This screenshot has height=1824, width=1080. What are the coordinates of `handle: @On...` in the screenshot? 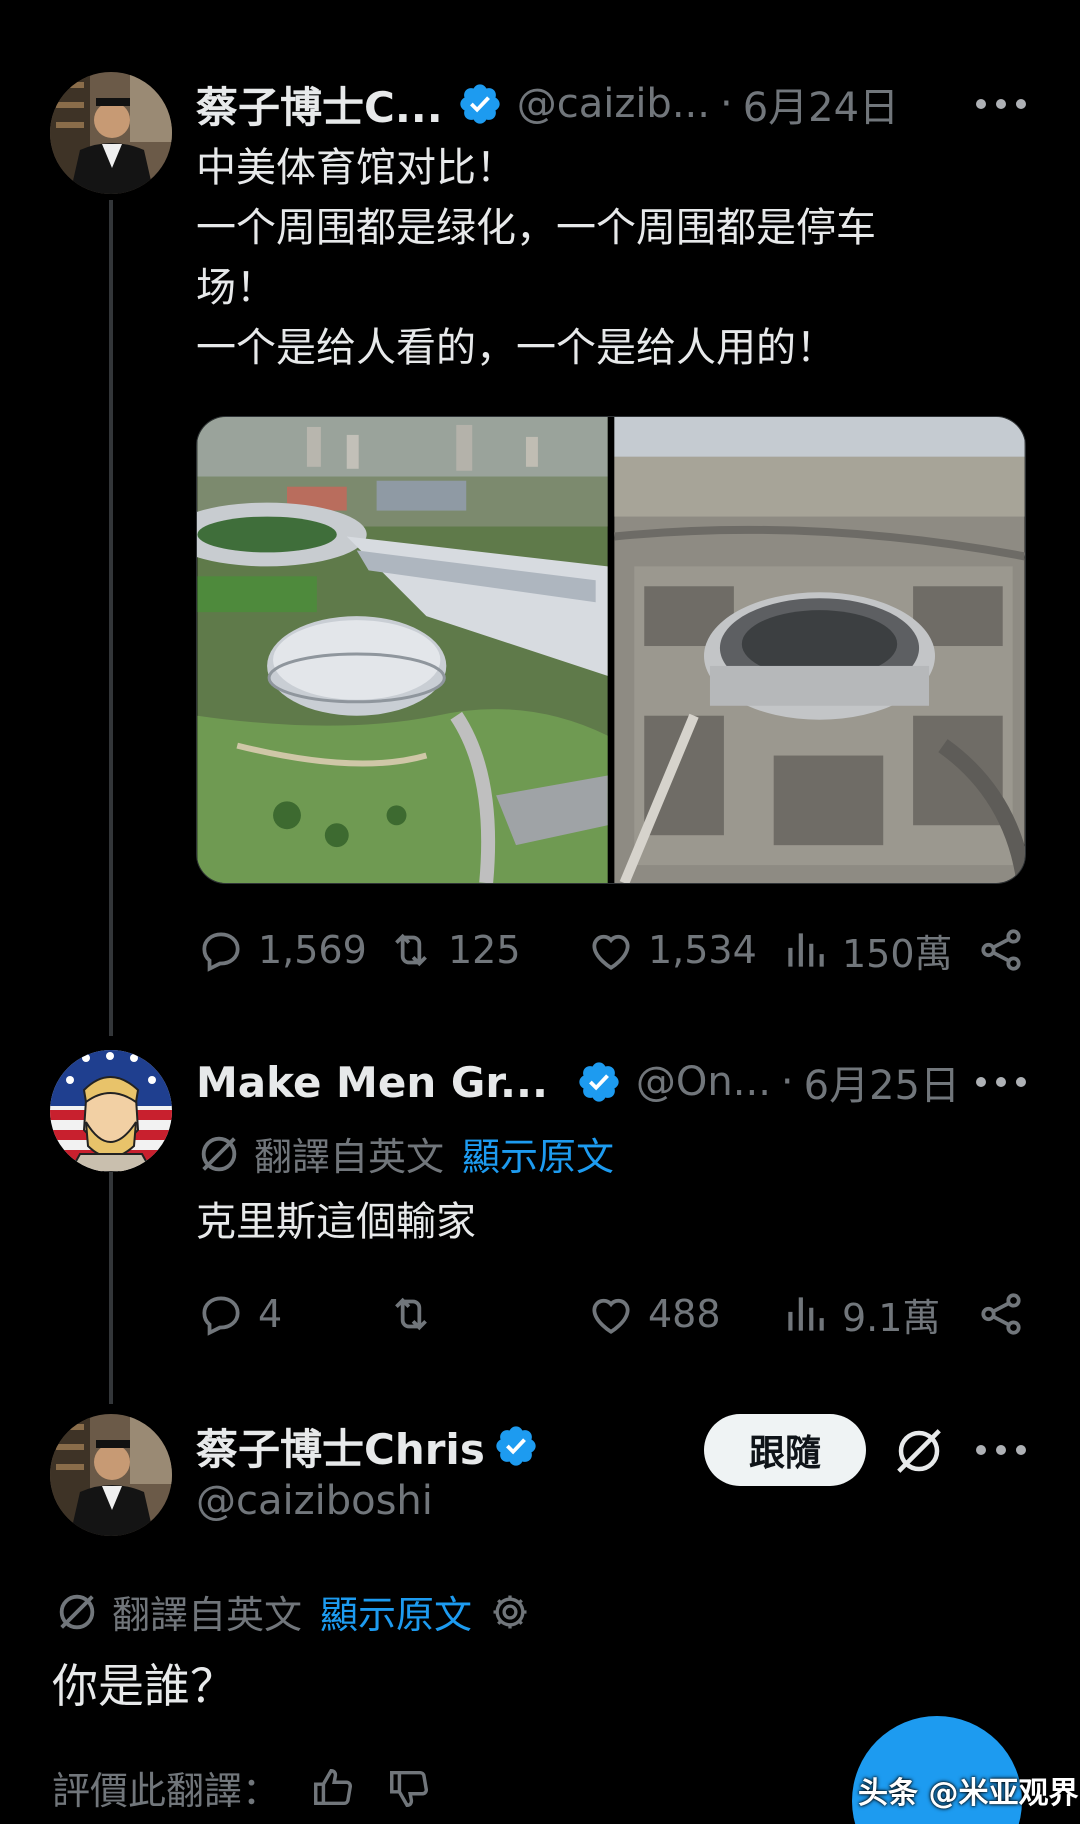 It's located at (703, 1082).